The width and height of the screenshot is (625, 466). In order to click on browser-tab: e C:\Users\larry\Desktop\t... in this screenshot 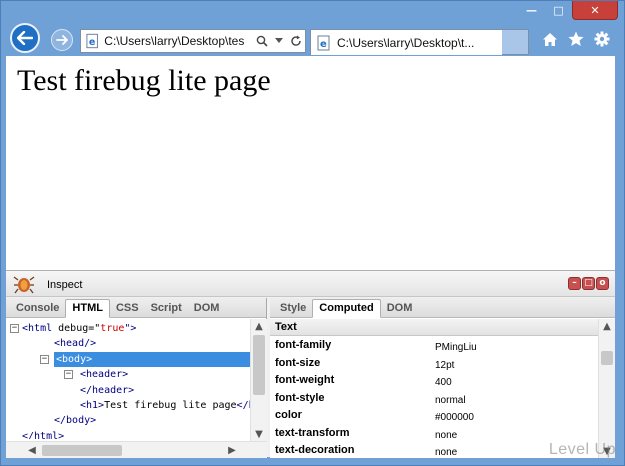, I will do `click(419, 42)`.